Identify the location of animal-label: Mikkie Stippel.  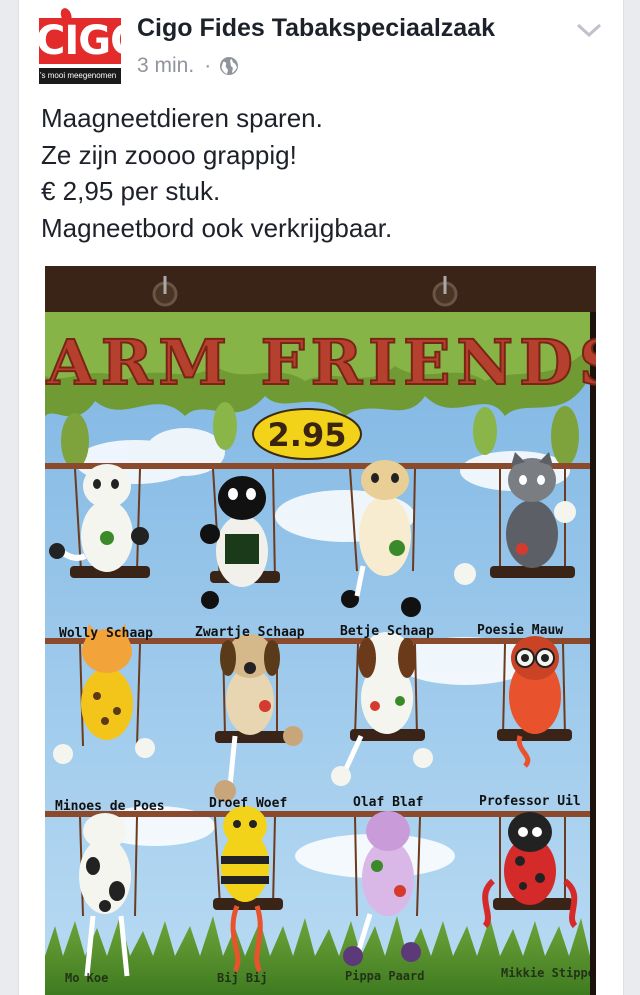
(548, 973).